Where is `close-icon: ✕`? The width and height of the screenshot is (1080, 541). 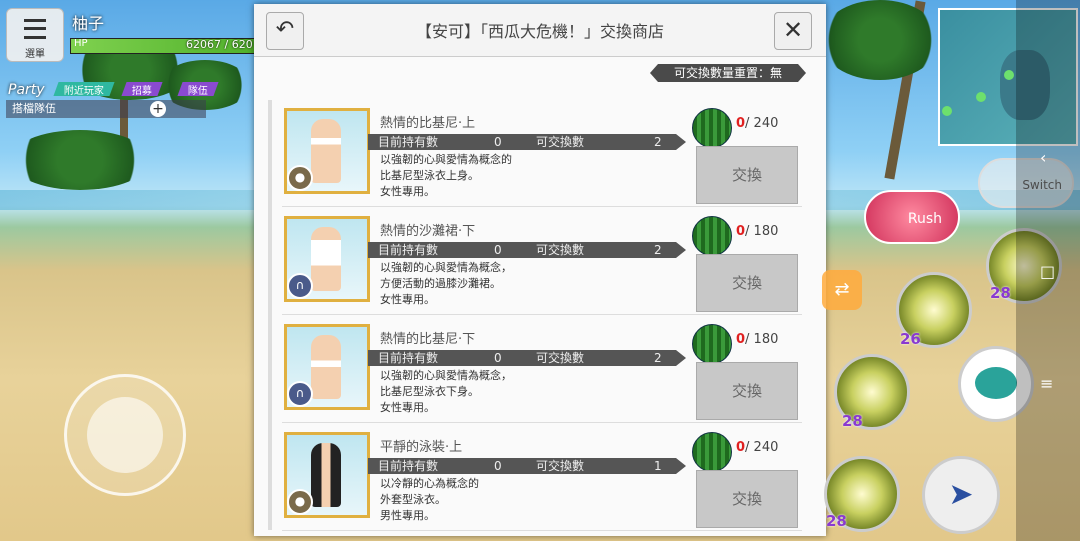 close-icon: ✕ is located at coordinates (793, 30).